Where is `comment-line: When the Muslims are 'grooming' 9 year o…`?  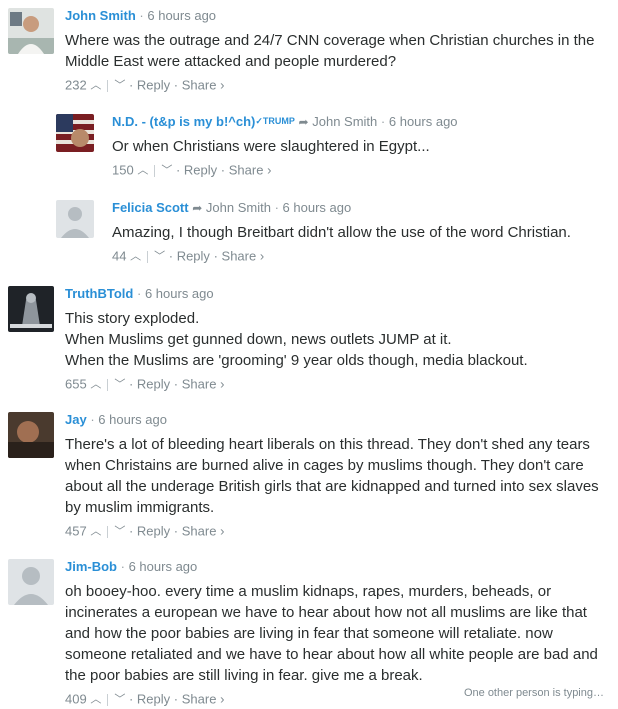
comment-line: When the Muslims are 'grooming' 9 year o… is located at coordinates (296, 360).